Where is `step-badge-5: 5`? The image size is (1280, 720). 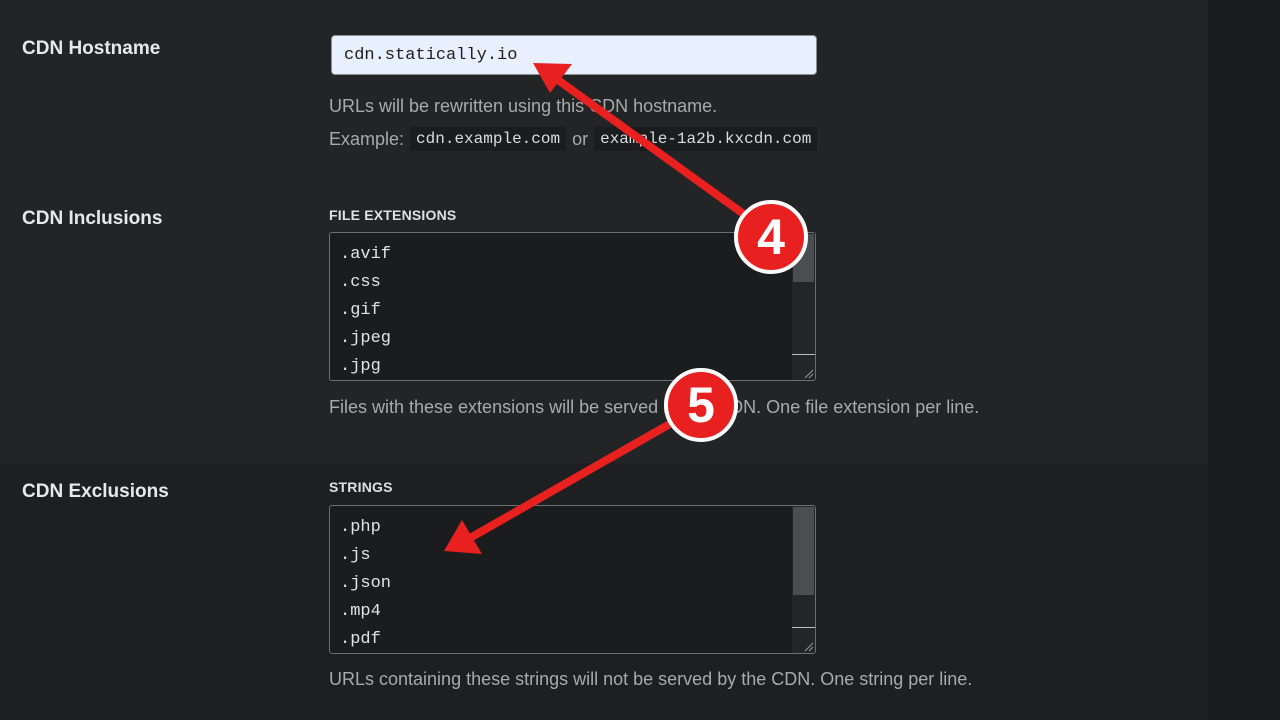
step-badge-5: 5 is located at coordinates (701, 405).